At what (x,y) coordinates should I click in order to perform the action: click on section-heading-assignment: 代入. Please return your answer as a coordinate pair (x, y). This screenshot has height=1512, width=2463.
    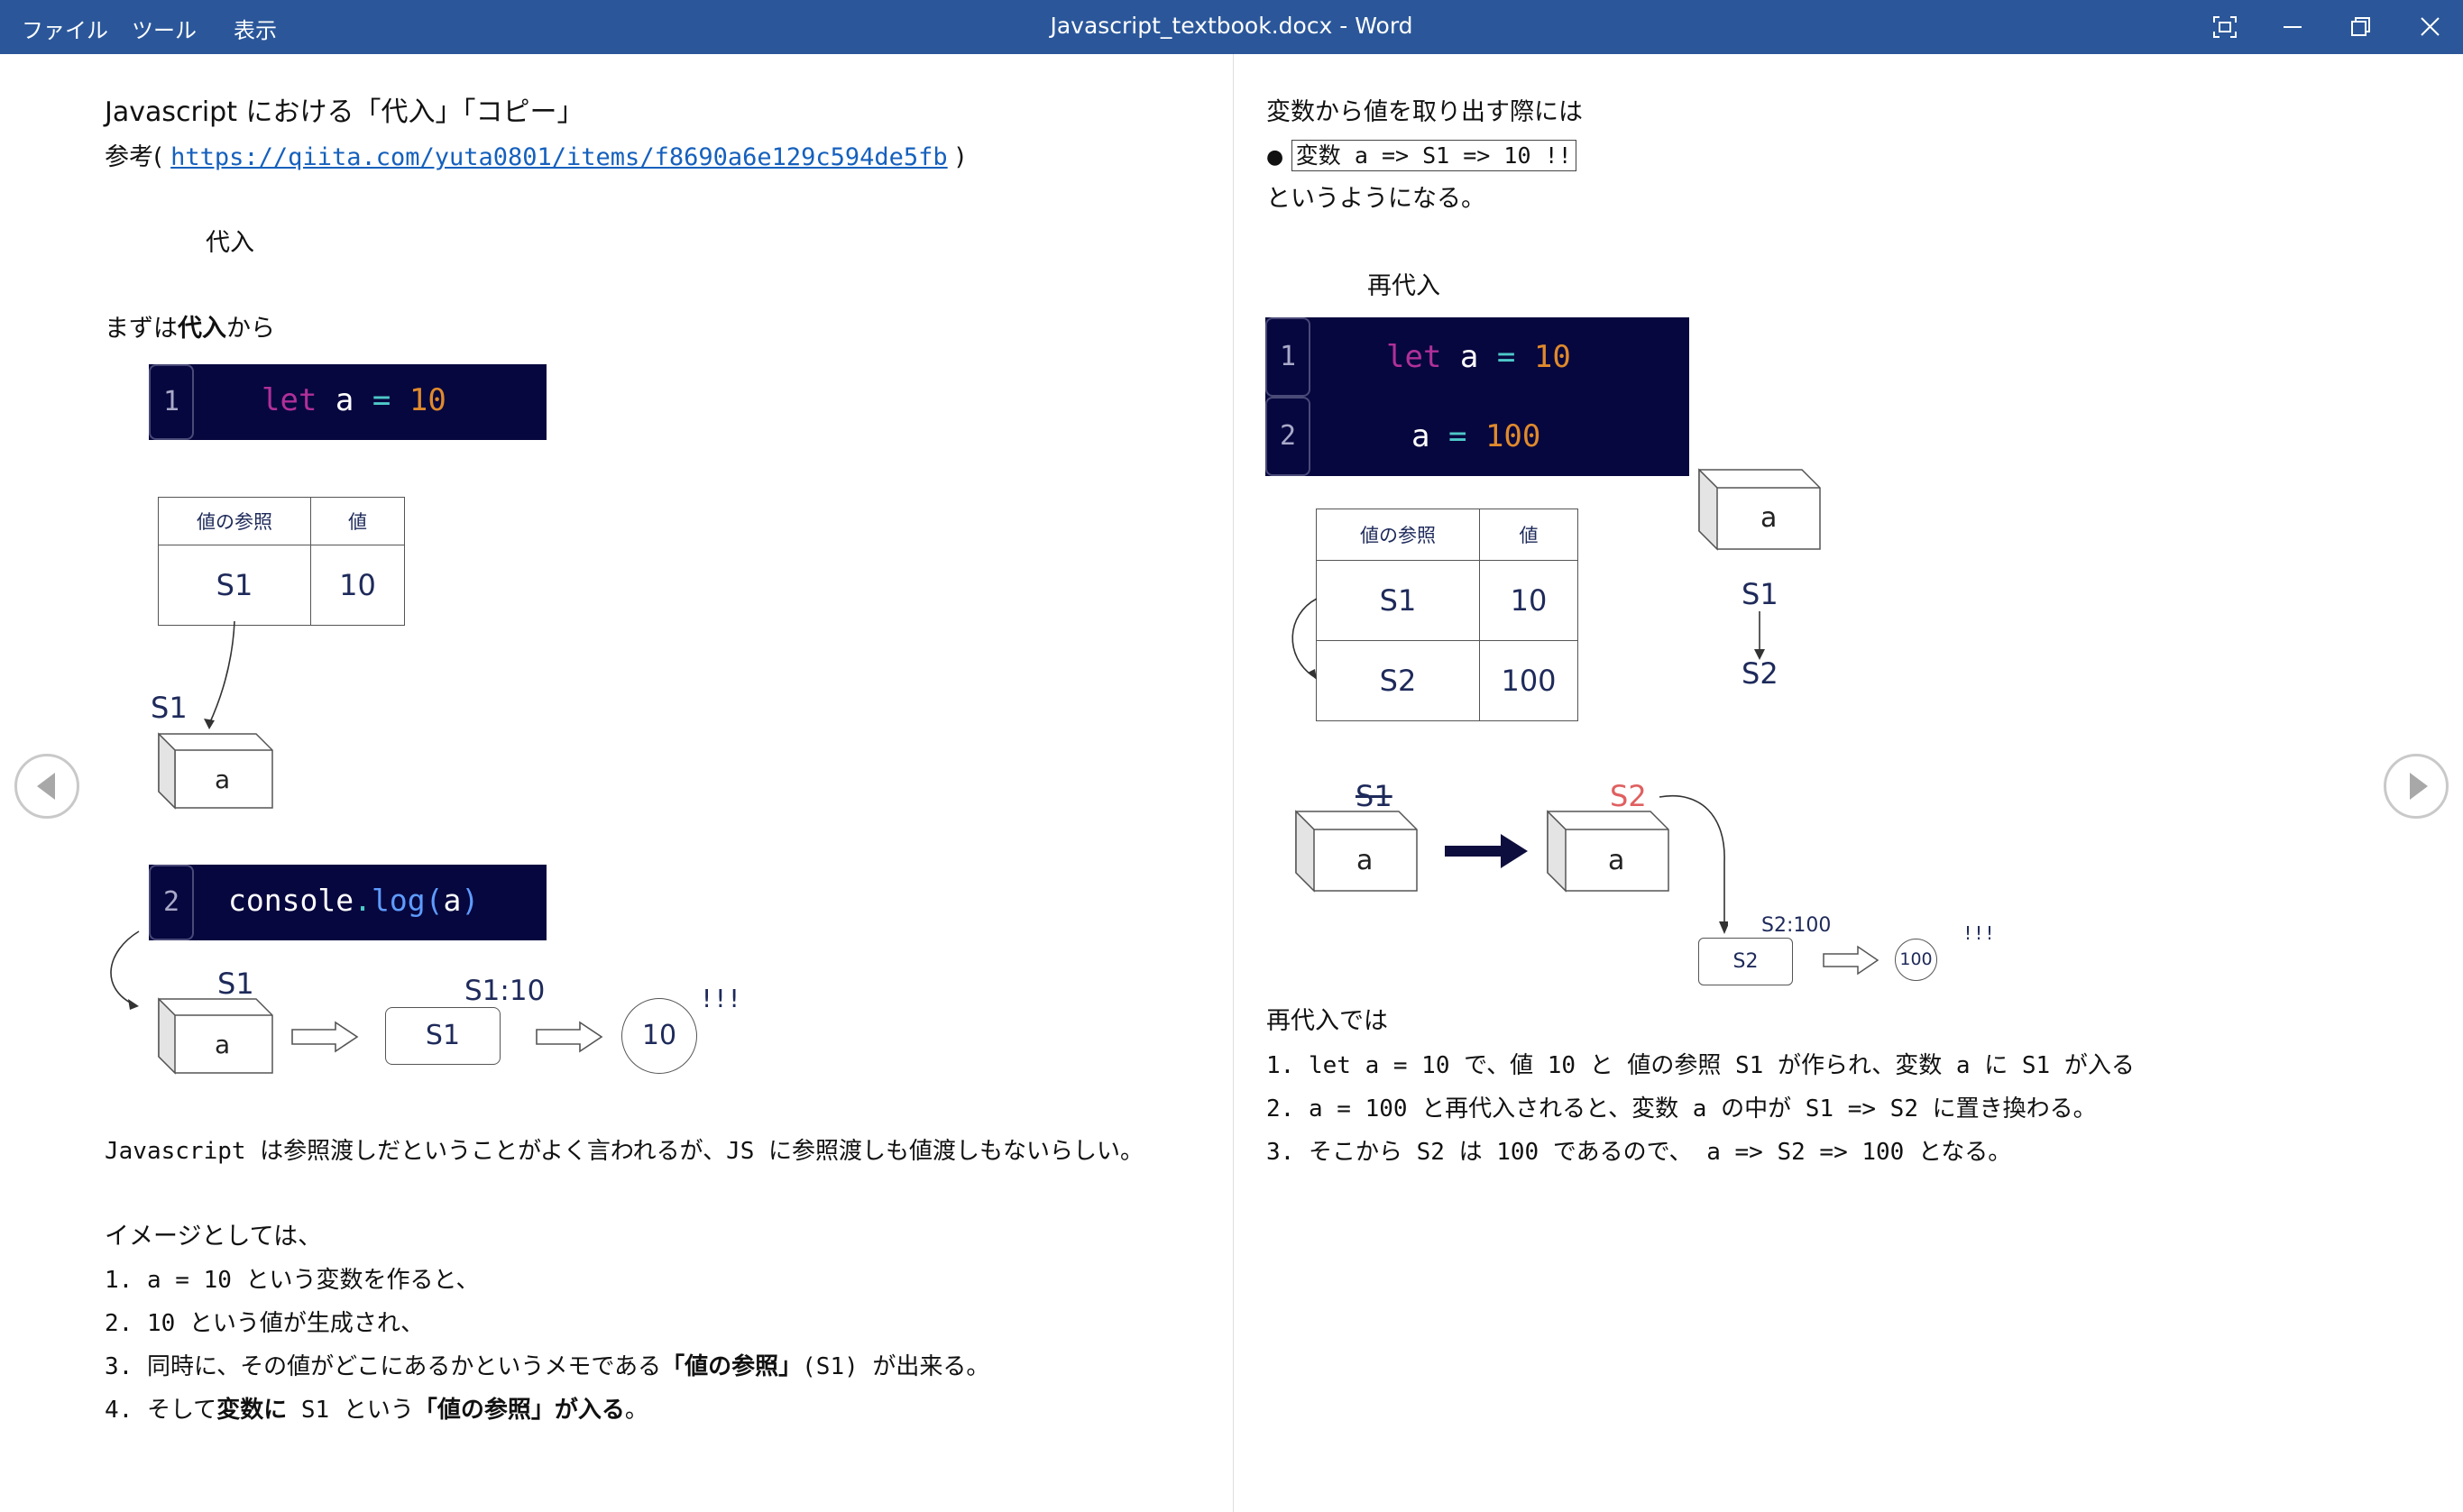
    Looking at the image, I should click on (230, 243).